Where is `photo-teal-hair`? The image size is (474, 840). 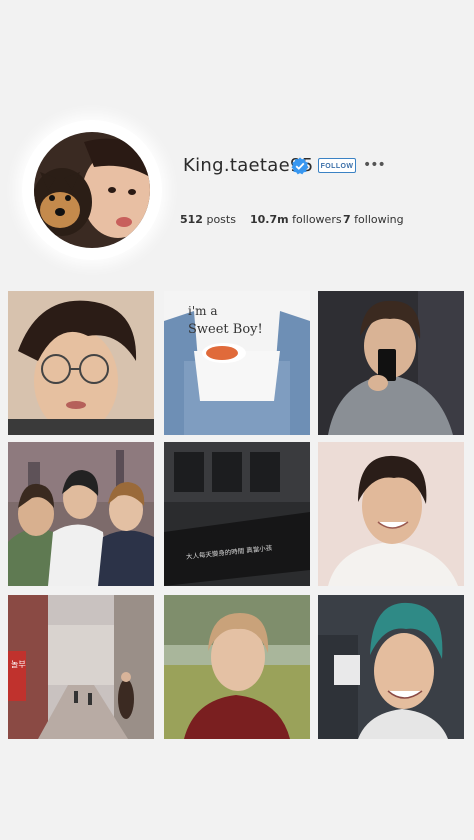
photo-teal-hair is located at coordinates (391, 667).